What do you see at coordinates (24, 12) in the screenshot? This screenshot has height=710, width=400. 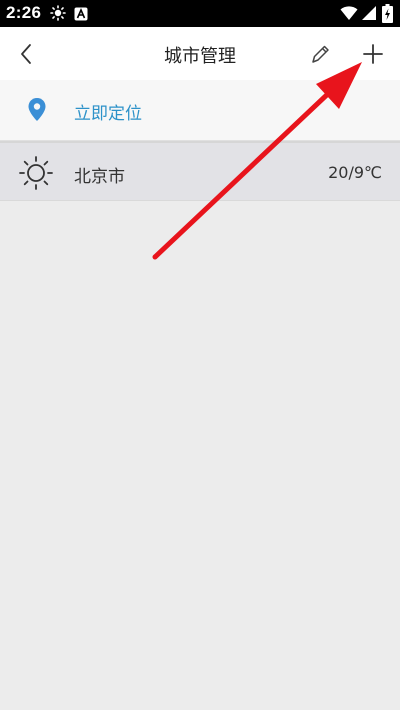 I see `status-time: 2:26` at bounding box center [24, 12].